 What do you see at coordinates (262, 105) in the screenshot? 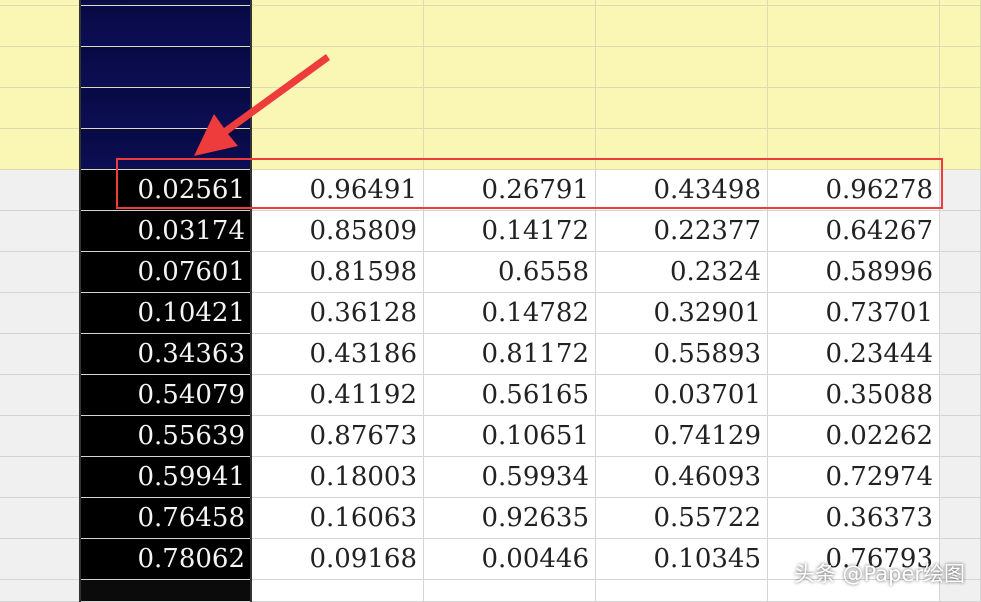
I see `annotation-arrow-icon` at bounding box center [262, 105].